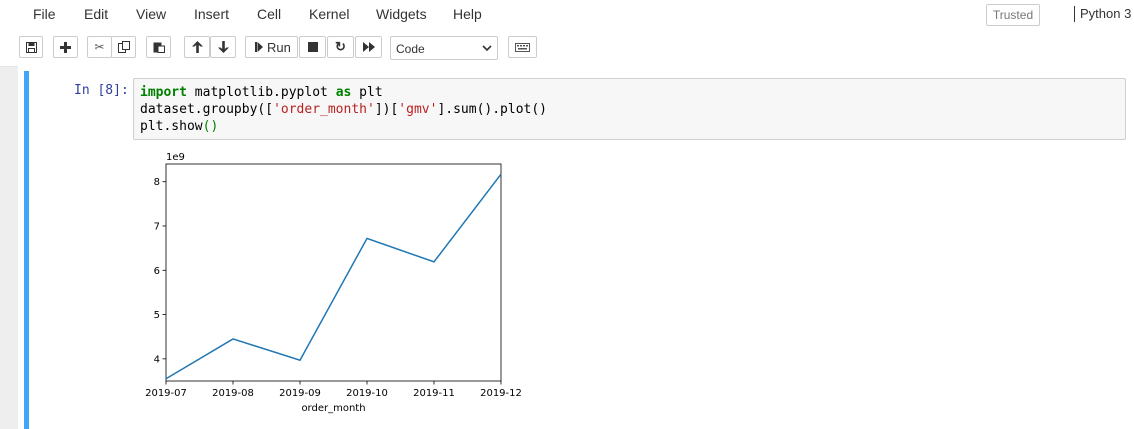 The image size is (1134, 429). What do you see at coordinates (269, 14) in the screenshot?
I see `menu-cell: Cell` at bounding box center [269, 14].